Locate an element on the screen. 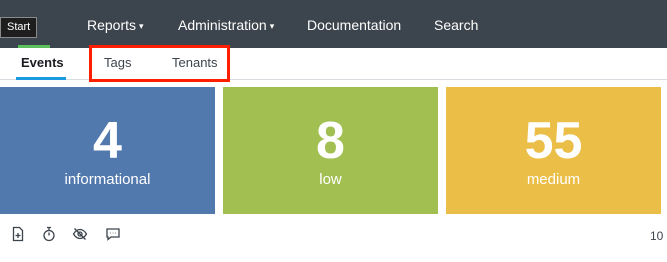  tile-label: informational is located at coordinates (107, 179).